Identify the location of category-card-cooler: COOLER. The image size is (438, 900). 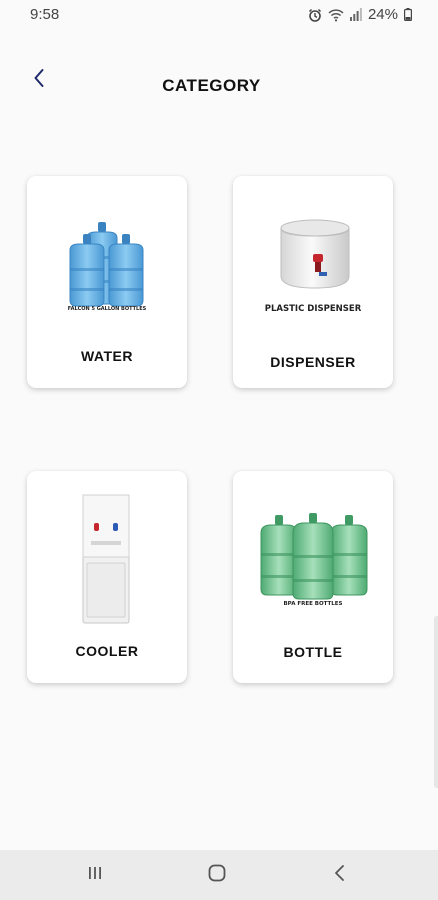
(107, 577).